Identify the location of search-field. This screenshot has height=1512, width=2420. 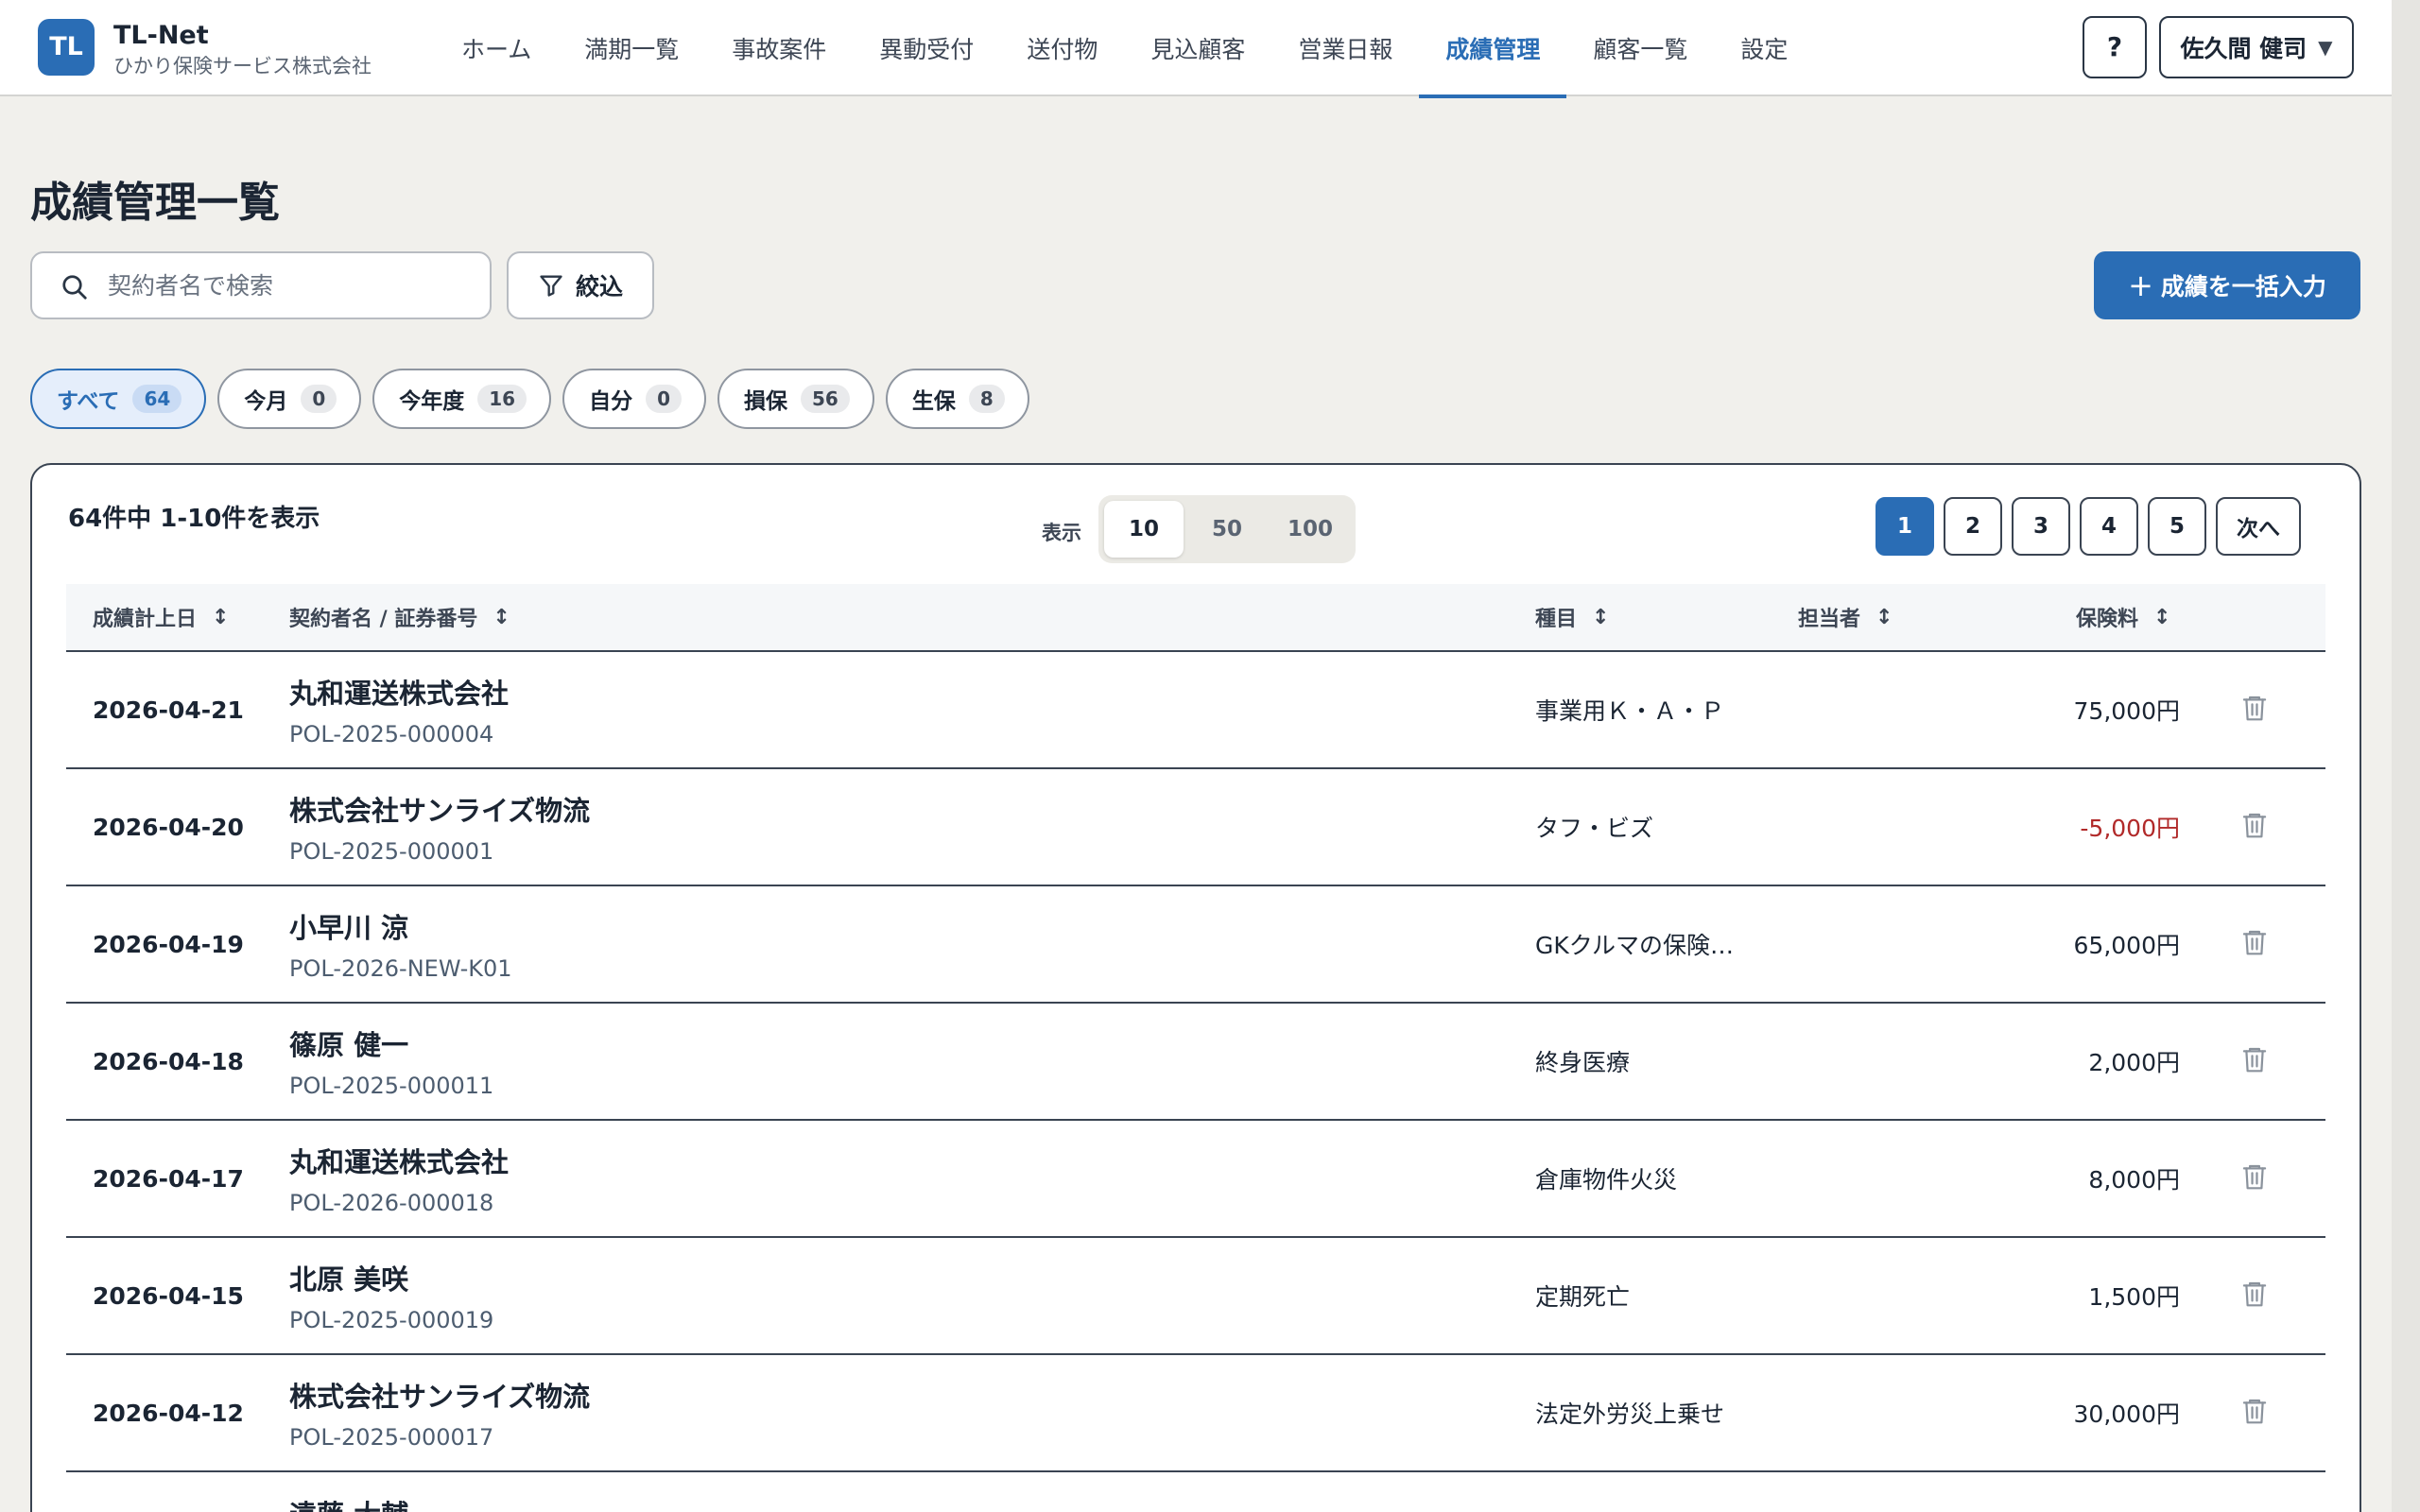
(261, 285).